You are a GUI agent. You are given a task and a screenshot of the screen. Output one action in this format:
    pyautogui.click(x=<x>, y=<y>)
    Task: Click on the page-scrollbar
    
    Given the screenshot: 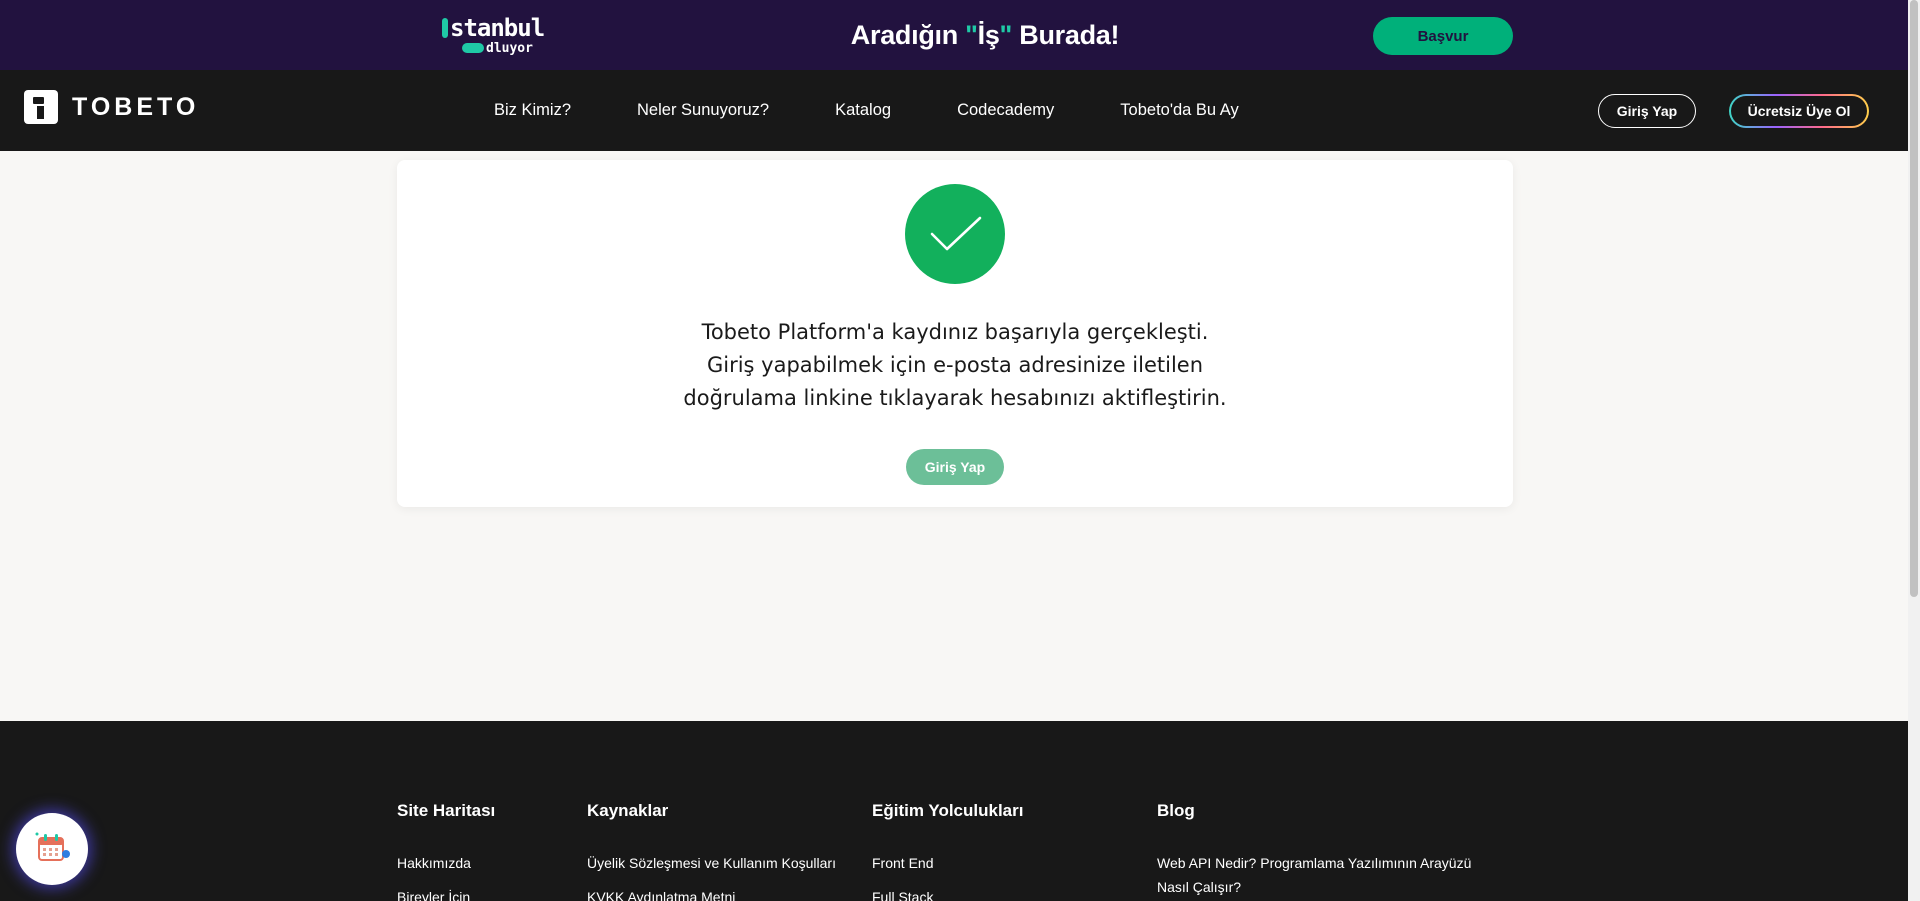 What is the action you would take?
    pyautogui.click(x=1914, y=450)
    